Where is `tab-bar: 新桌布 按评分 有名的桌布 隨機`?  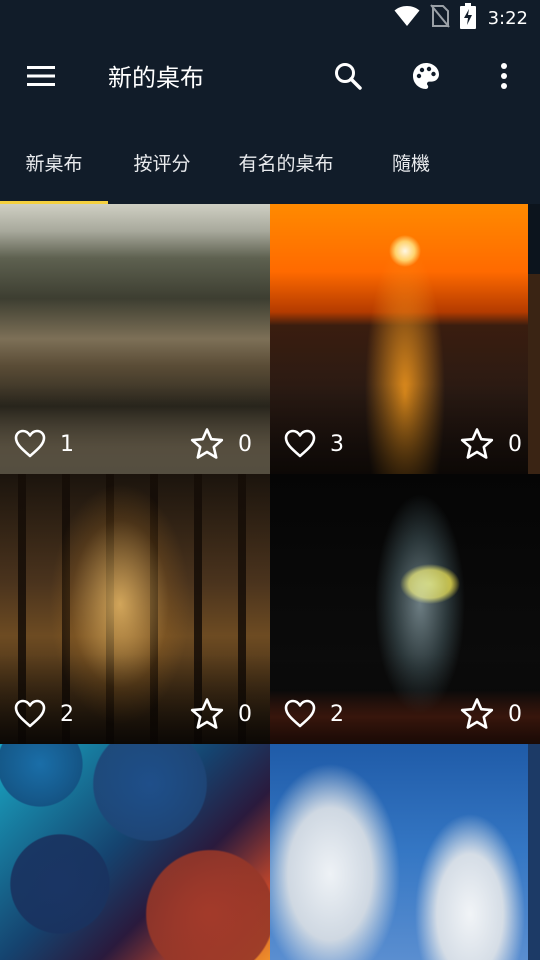 tab-bar: 新桌布 按评分 有名的桌布 隨機 is located at coordinates (270, 162).